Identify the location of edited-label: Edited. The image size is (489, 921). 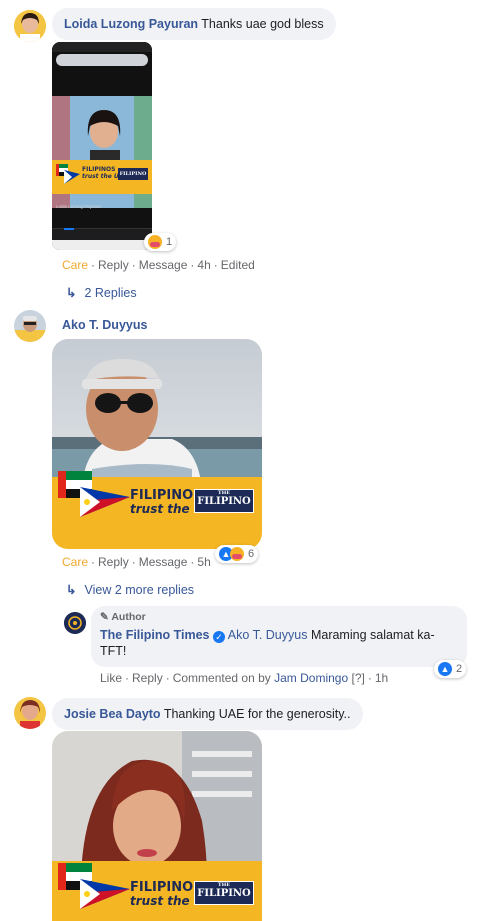
(238, 265).